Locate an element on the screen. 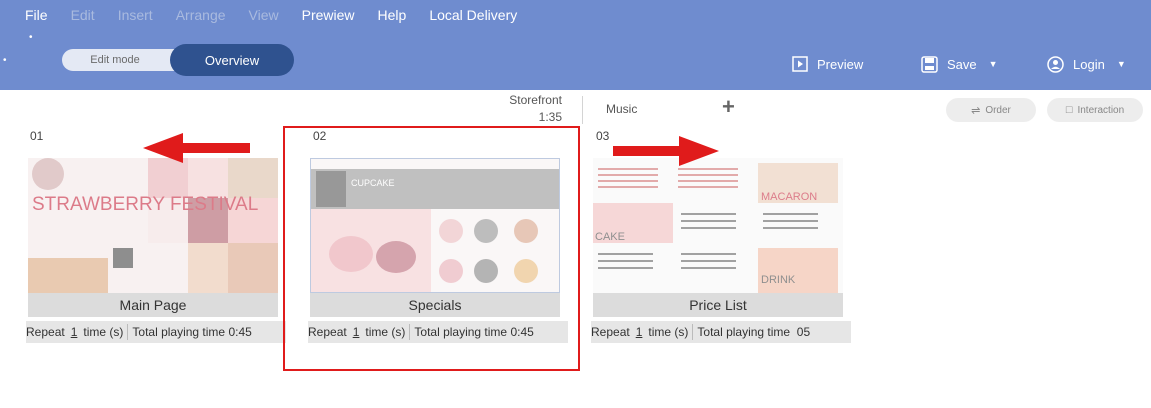 The width and height of the screenshot is (1151, 408). login-dropdown-icon: ▼ is located at coordinates (1121, 64).